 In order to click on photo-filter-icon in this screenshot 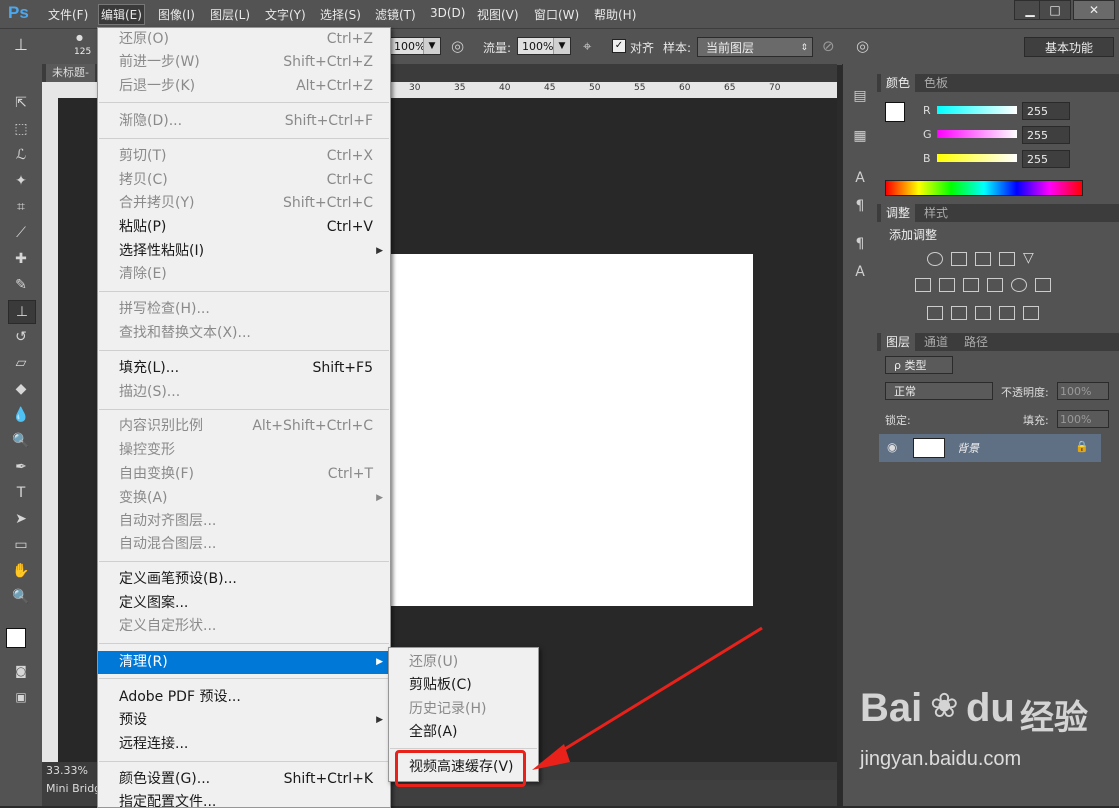, I will do `click(995, 285)`.